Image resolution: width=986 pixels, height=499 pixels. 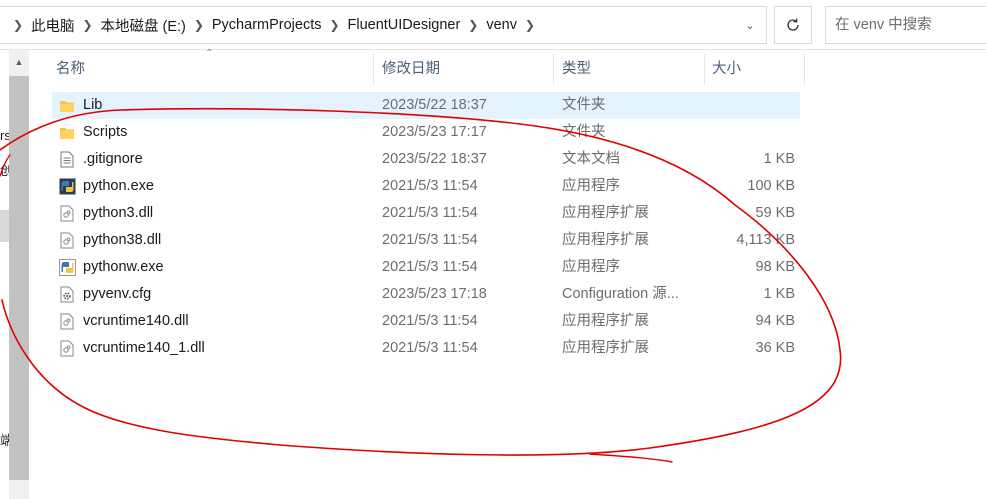 What do you see at coordinates (136, 321) in the screenshot?
I see `file-name: vcruntime140.dll` at bounding box center [136, 321].